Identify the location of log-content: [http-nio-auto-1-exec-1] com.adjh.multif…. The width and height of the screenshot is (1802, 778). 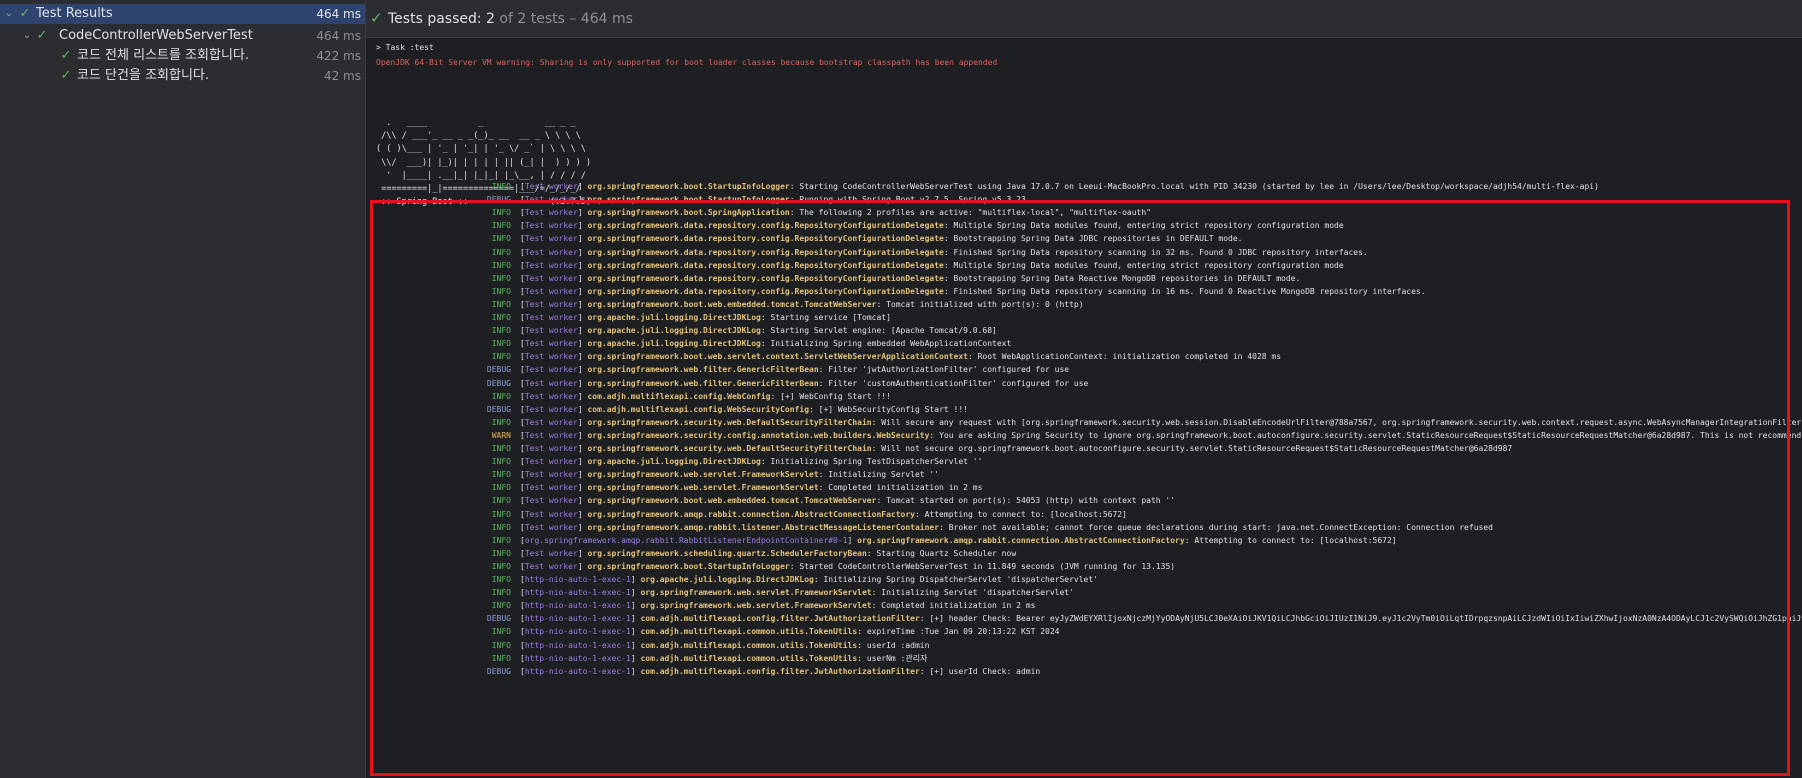
(780, 671).